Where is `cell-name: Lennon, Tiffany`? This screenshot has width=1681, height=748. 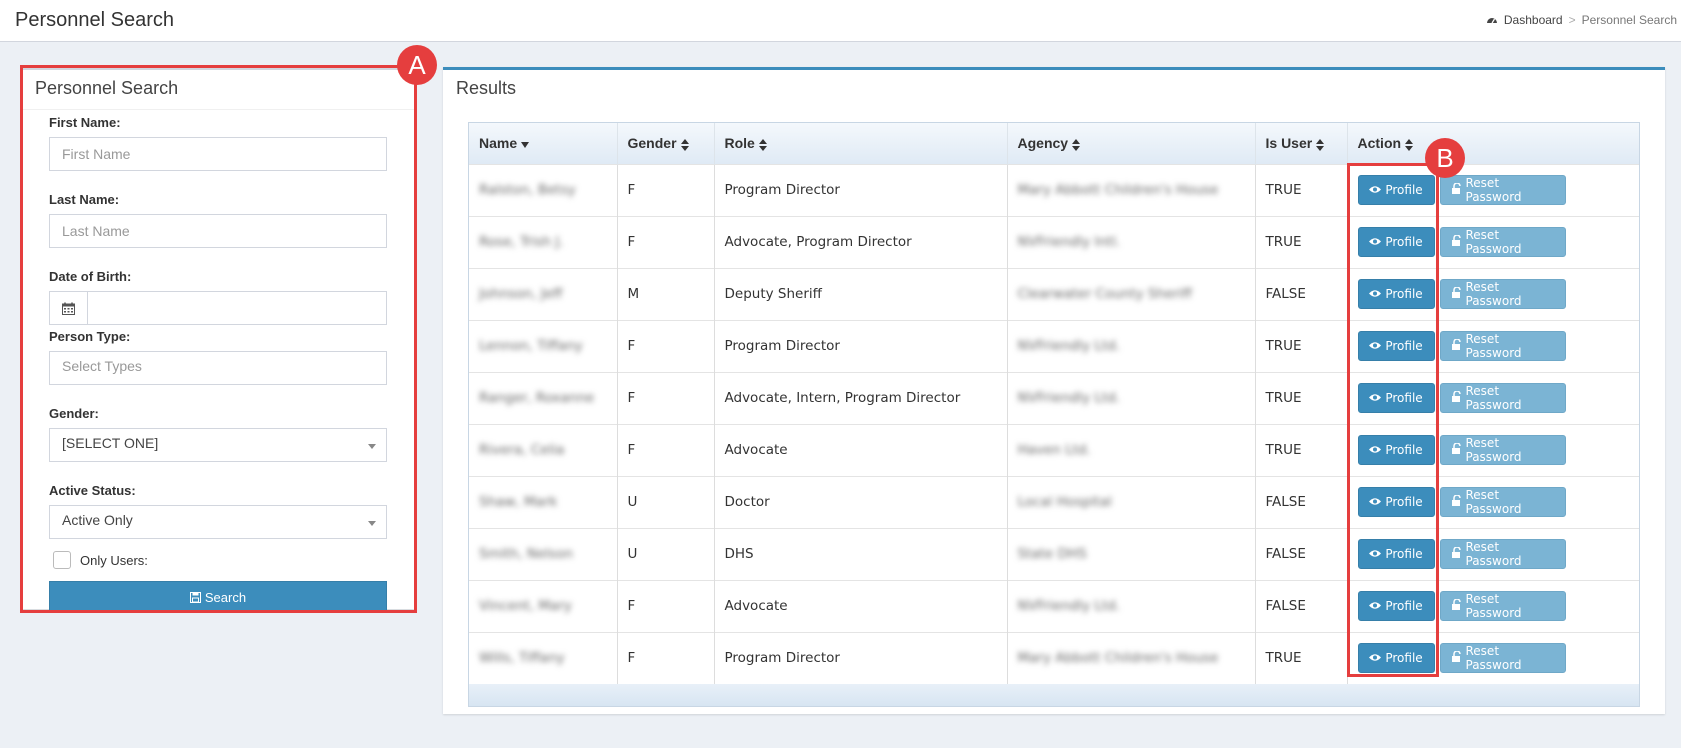
cell-name: Lennon, Tiffany is located at coordinates (543, 345).